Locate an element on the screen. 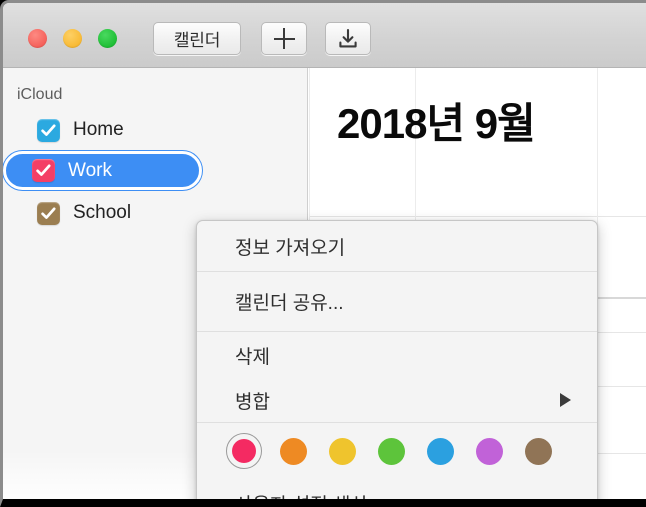 The height and width of the screenshot is (507, 646). add-calendar-button is located at coordinates (284, 38).